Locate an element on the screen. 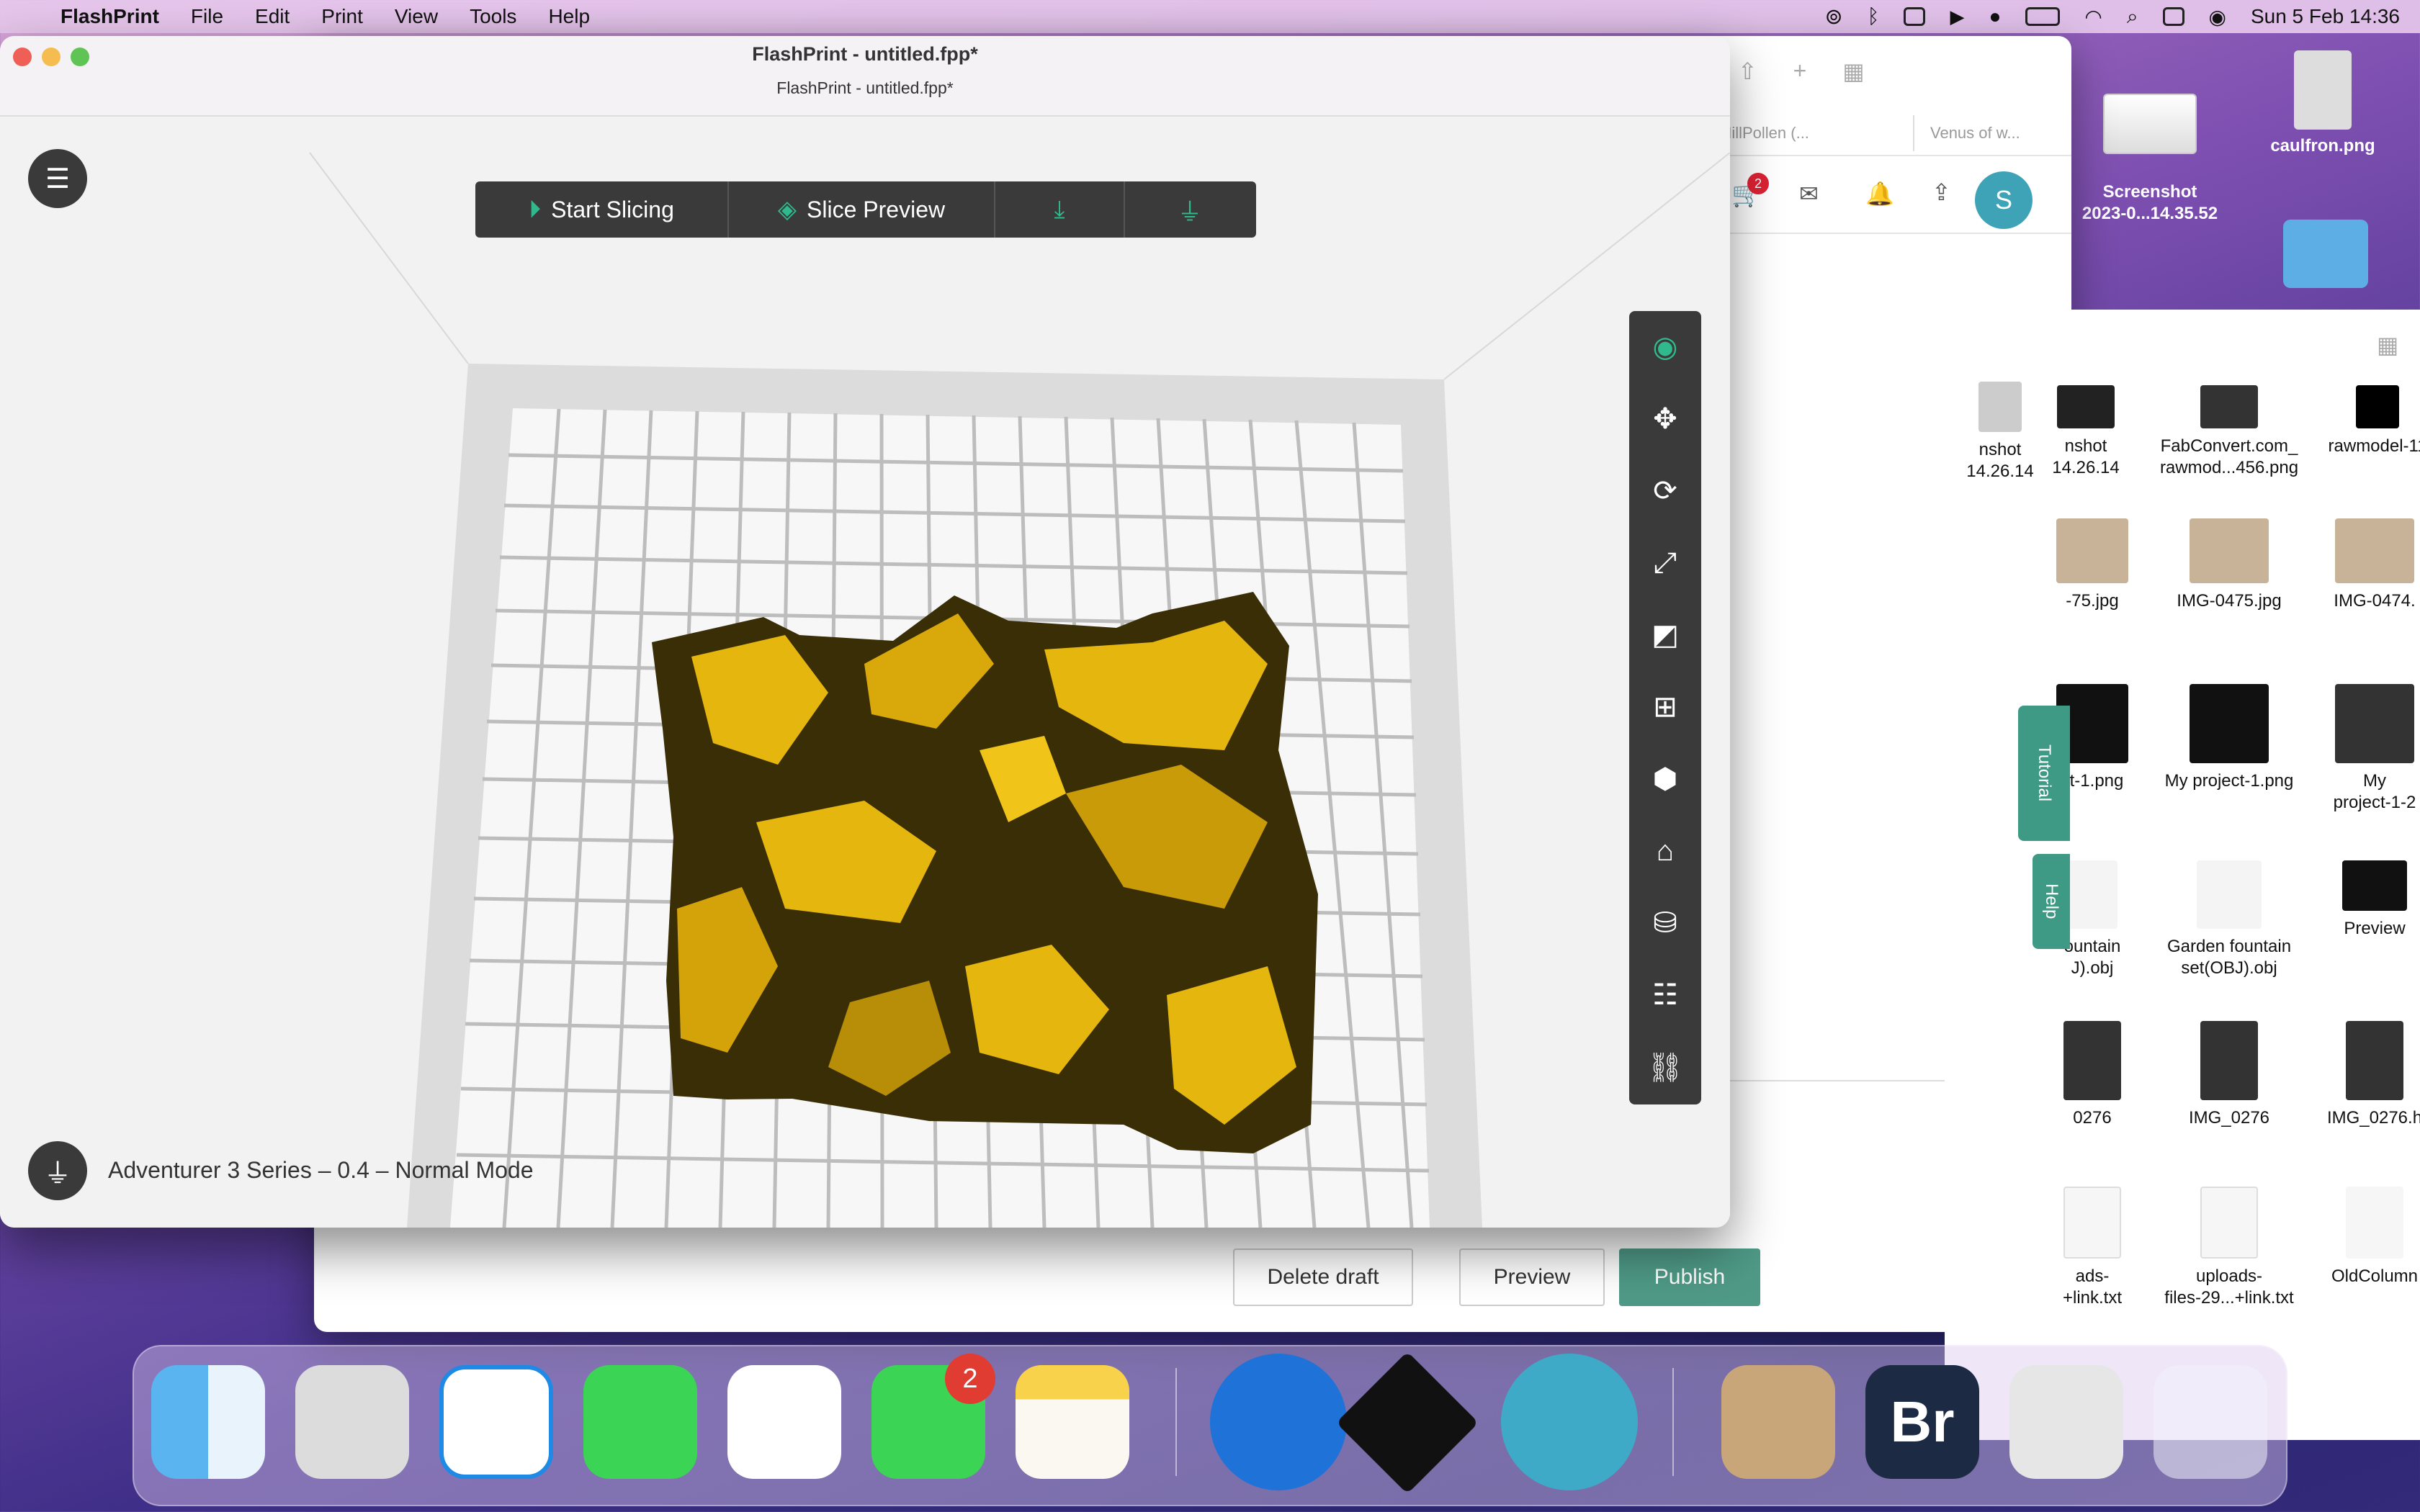  cut-button: ◩ is located at coordinates (1665, 635).